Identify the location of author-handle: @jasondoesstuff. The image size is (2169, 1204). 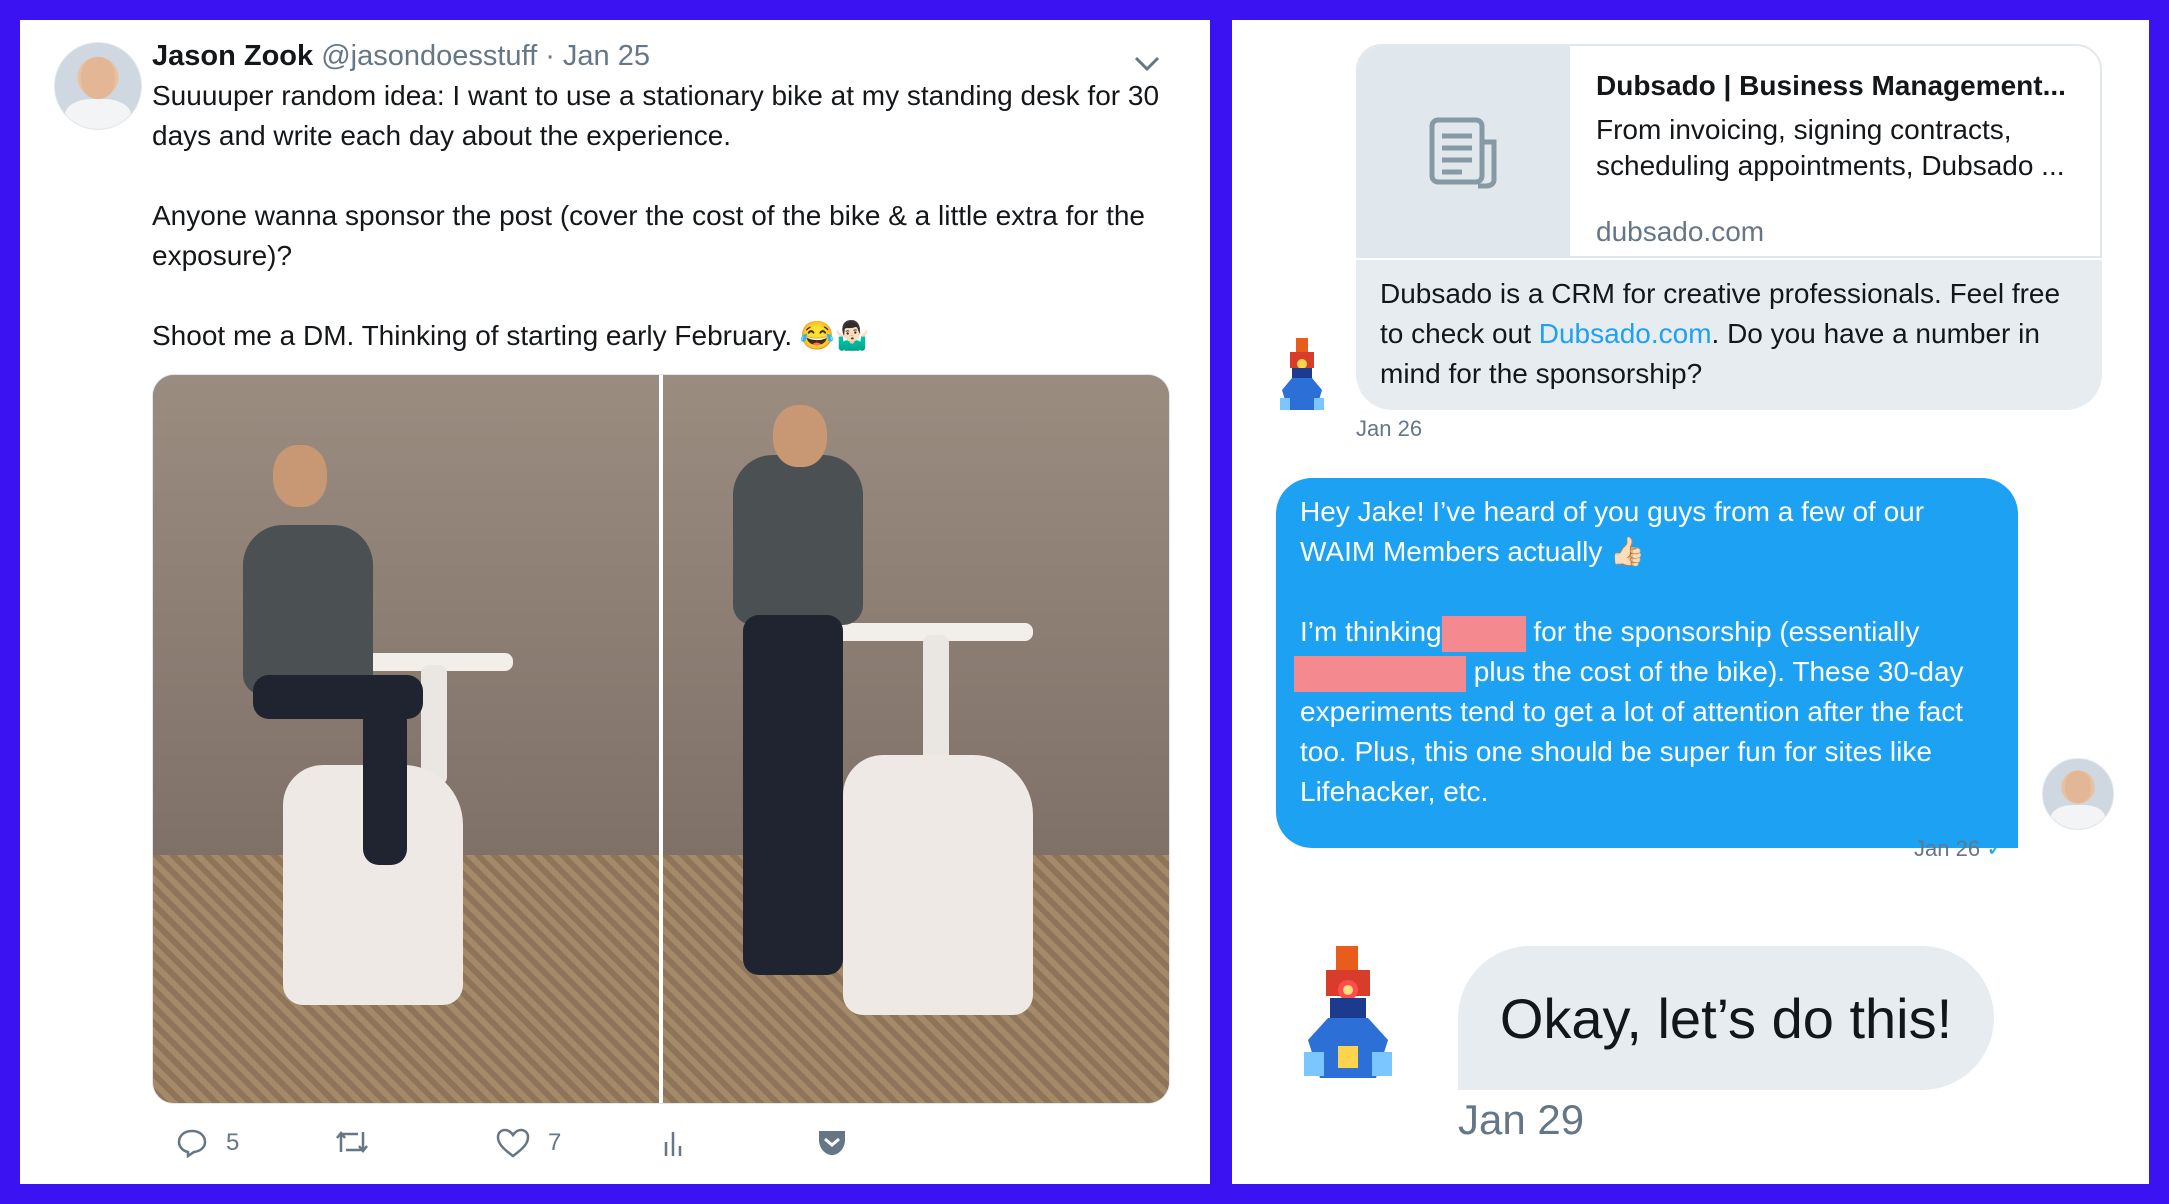
(429, 56).